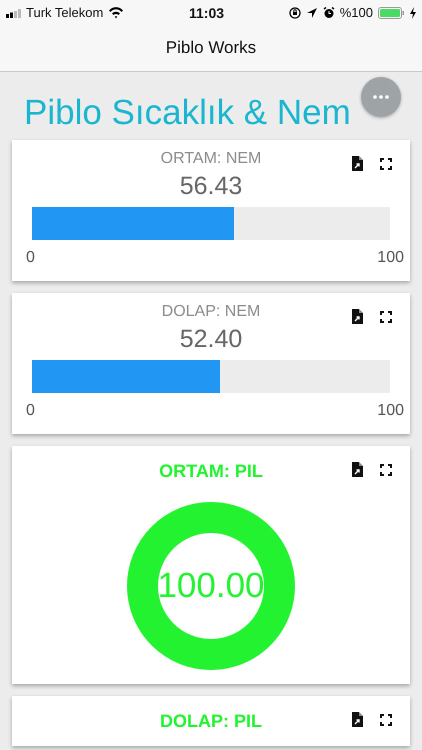 This screenshot has height=750, width=422. Describe the element at coordinates (312, 12) in the screenshot. I see `location-arrow-icon` at that location.